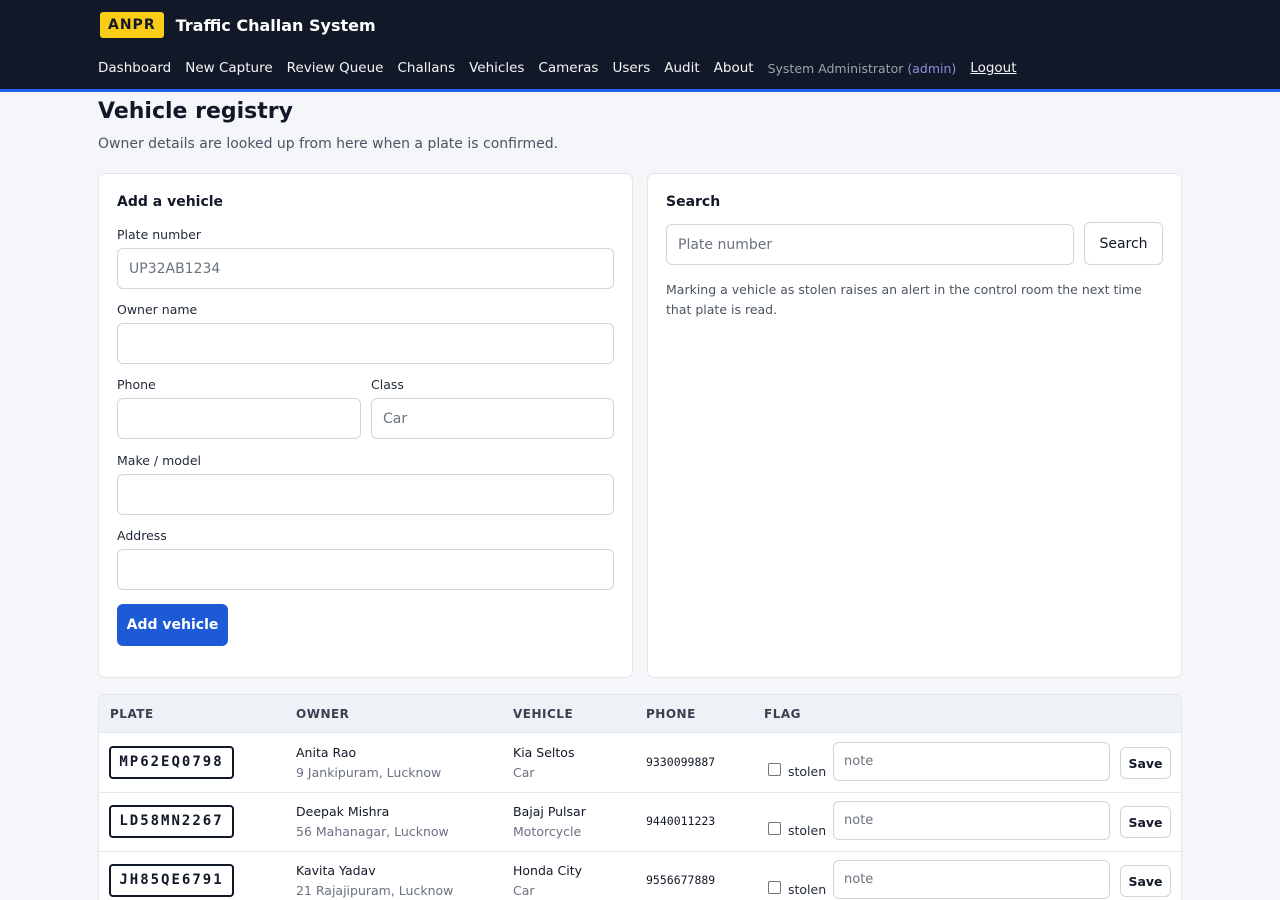 This screenshot has height=900, width=1280. I want to click on class-label: Class, so click(387, 384).